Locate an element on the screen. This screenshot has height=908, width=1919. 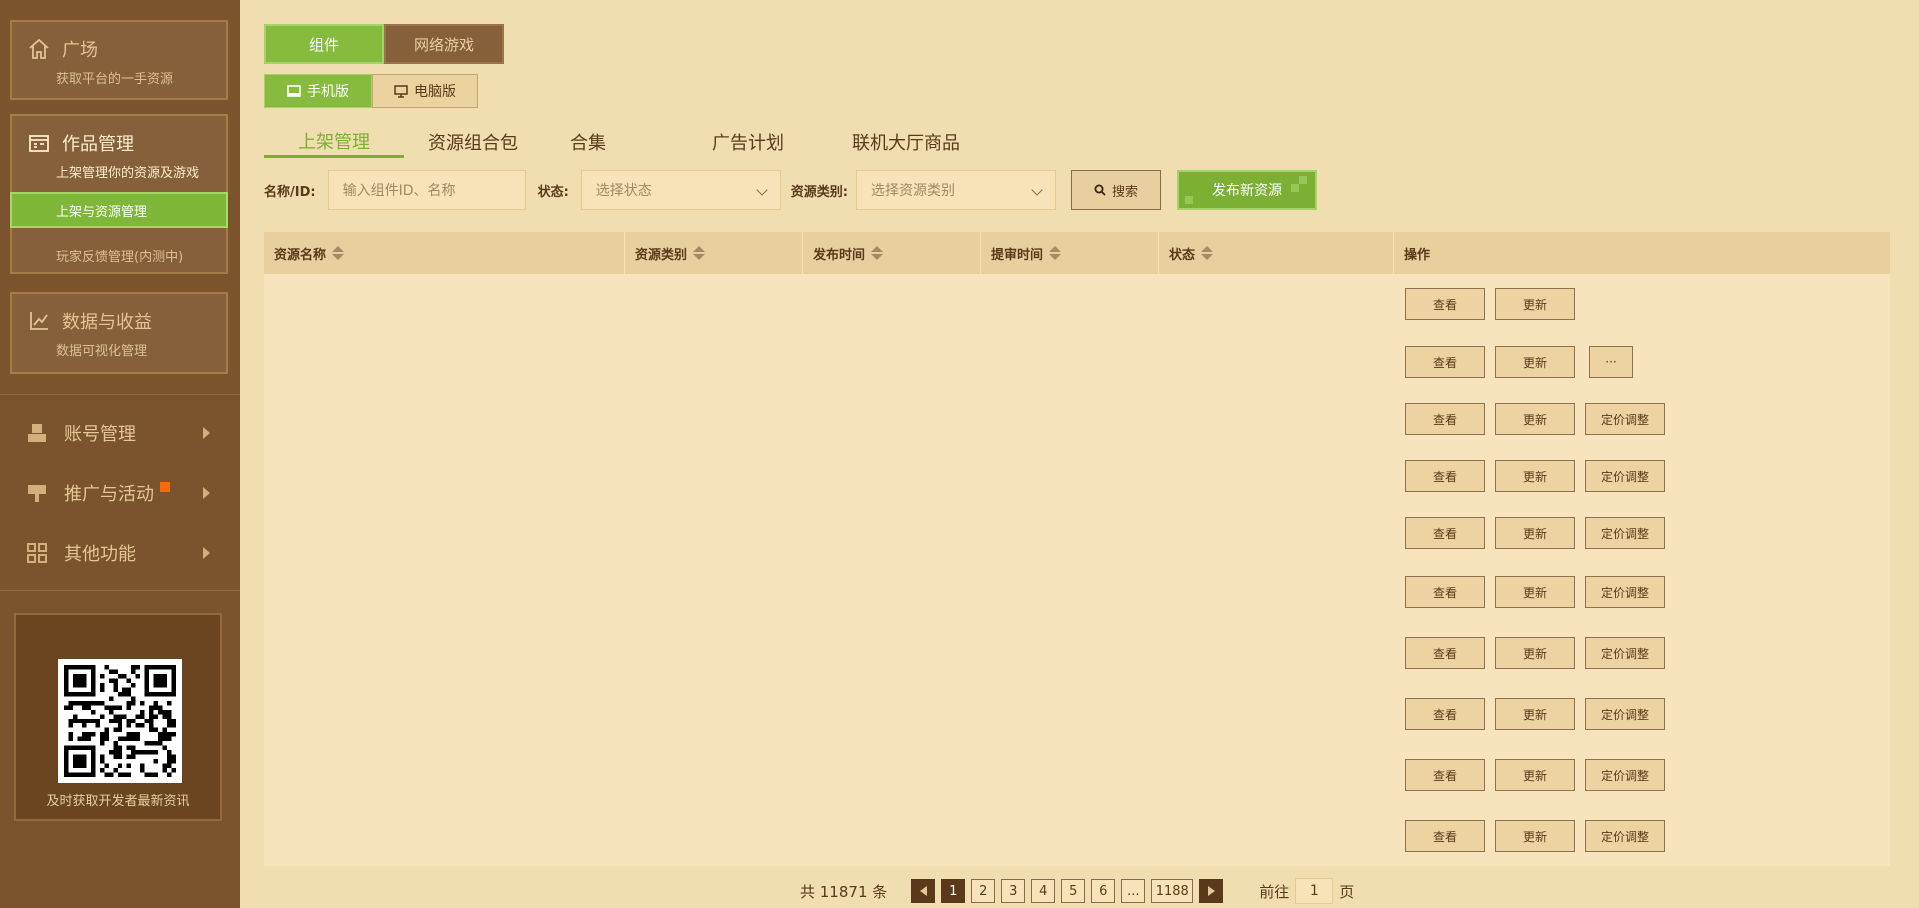
page-number: 1 is located at coordinates (953, 891).